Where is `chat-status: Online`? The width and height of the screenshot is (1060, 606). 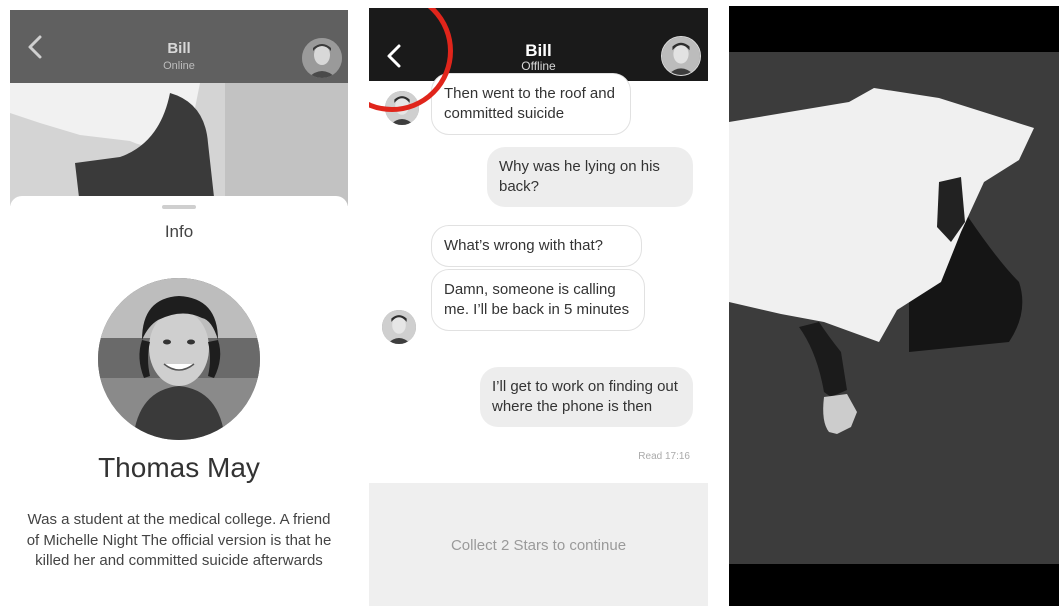 chat-status: Online is located at coordinates (179, 66).